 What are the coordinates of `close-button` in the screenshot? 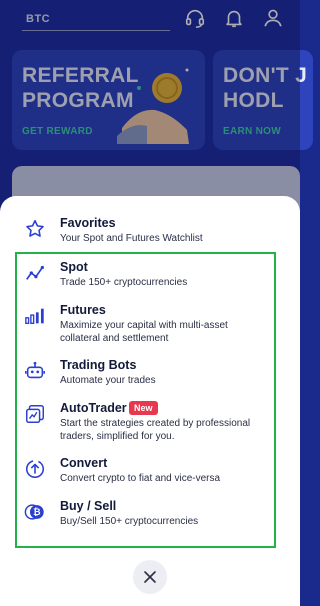 It's located at (150, 577).